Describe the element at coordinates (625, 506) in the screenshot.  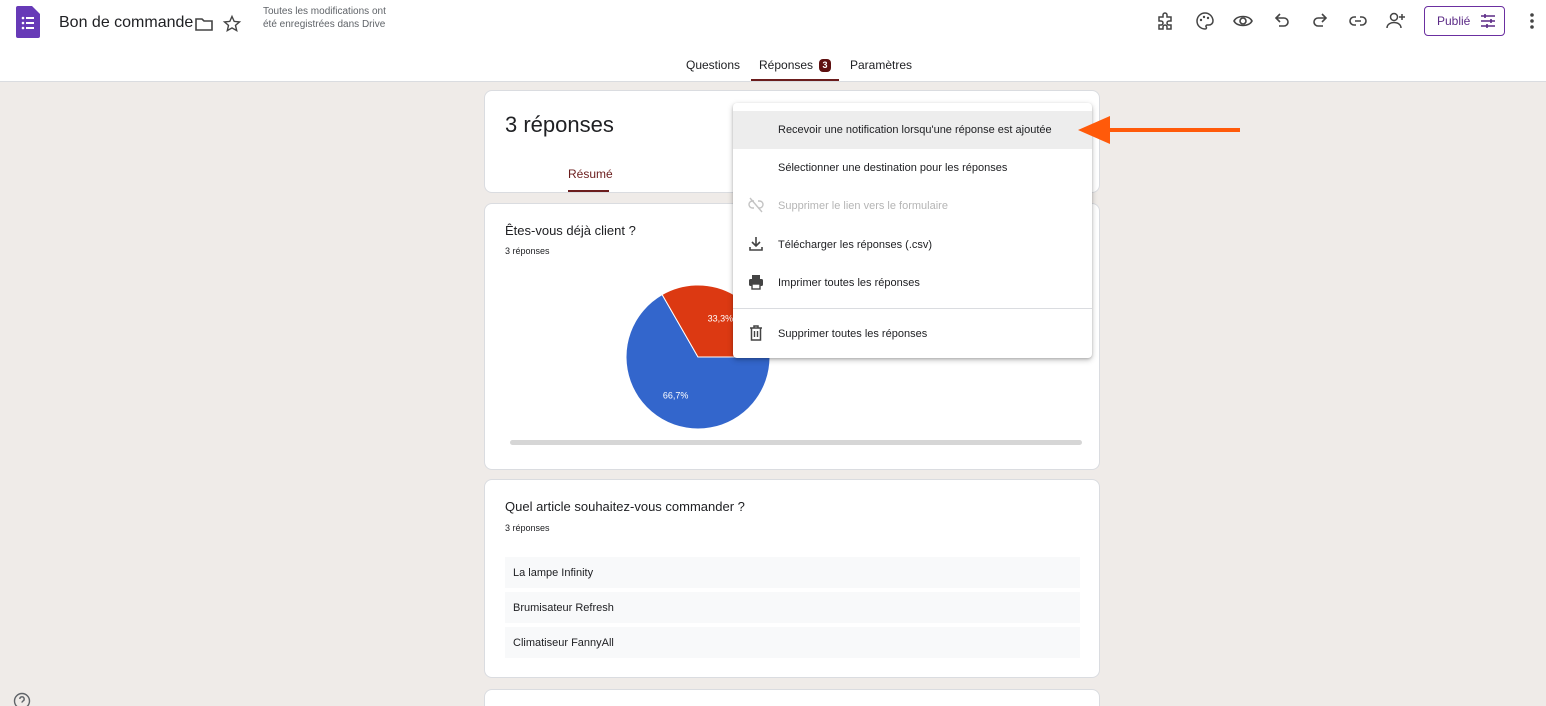
I see `question-title: Quel article souhaitez-vous commander ?` at that location.